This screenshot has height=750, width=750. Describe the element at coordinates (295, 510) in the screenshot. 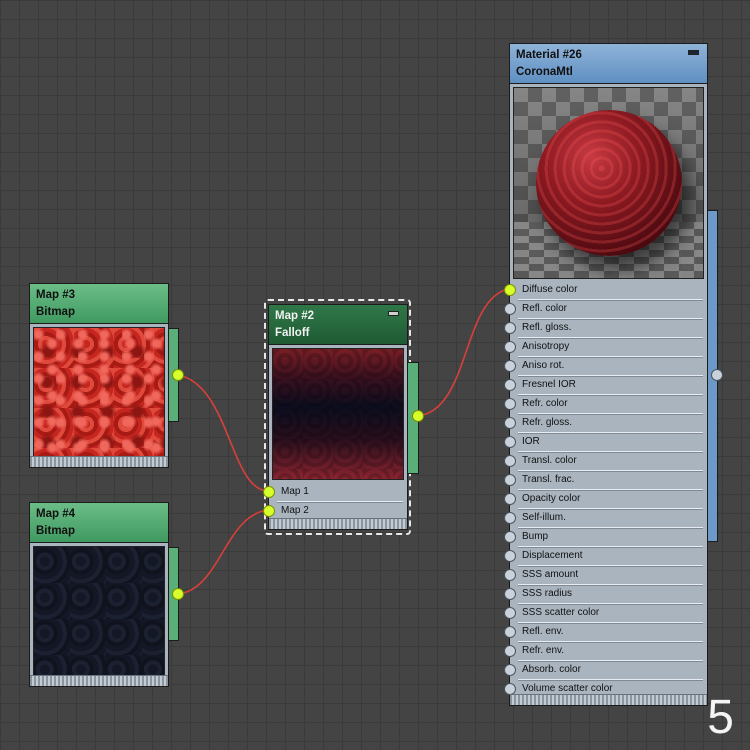

I see `slot-label: Map 2` at that location.